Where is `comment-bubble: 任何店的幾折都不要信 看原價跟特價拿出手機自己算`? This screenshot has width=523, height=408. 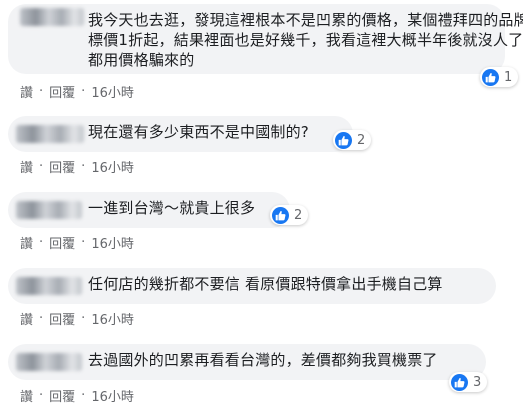
comment-bubble: 任何店的幾折都不要信 看原價跟特價拿出手機自己算 is located at coordinates (252, 286).